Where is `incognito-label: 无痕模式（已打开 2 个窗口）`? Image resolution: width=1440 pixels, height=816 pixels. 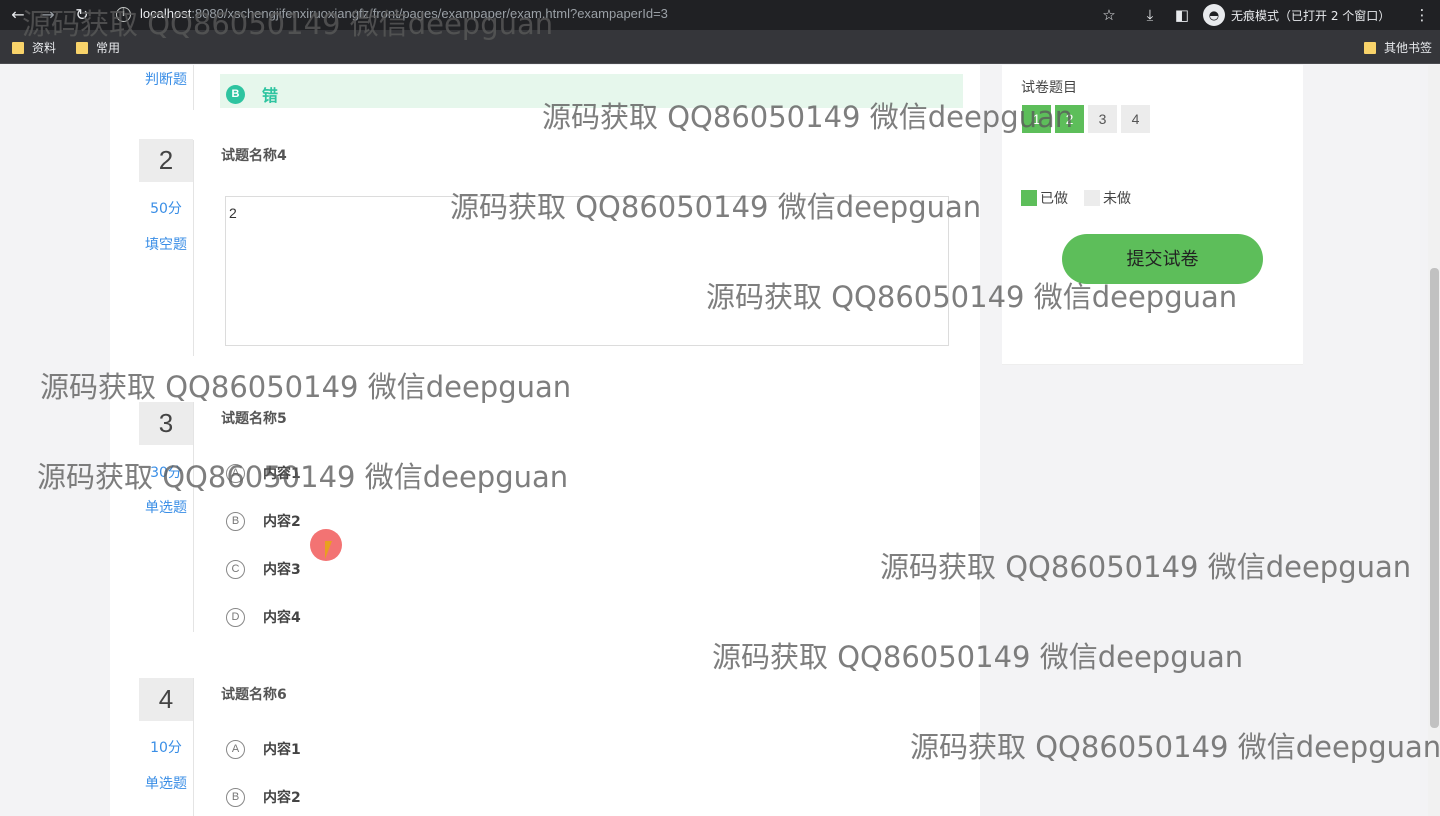 incognito-label: 无痕模式（已打开 2 个窗口） is located at coordinates (1311, 15).